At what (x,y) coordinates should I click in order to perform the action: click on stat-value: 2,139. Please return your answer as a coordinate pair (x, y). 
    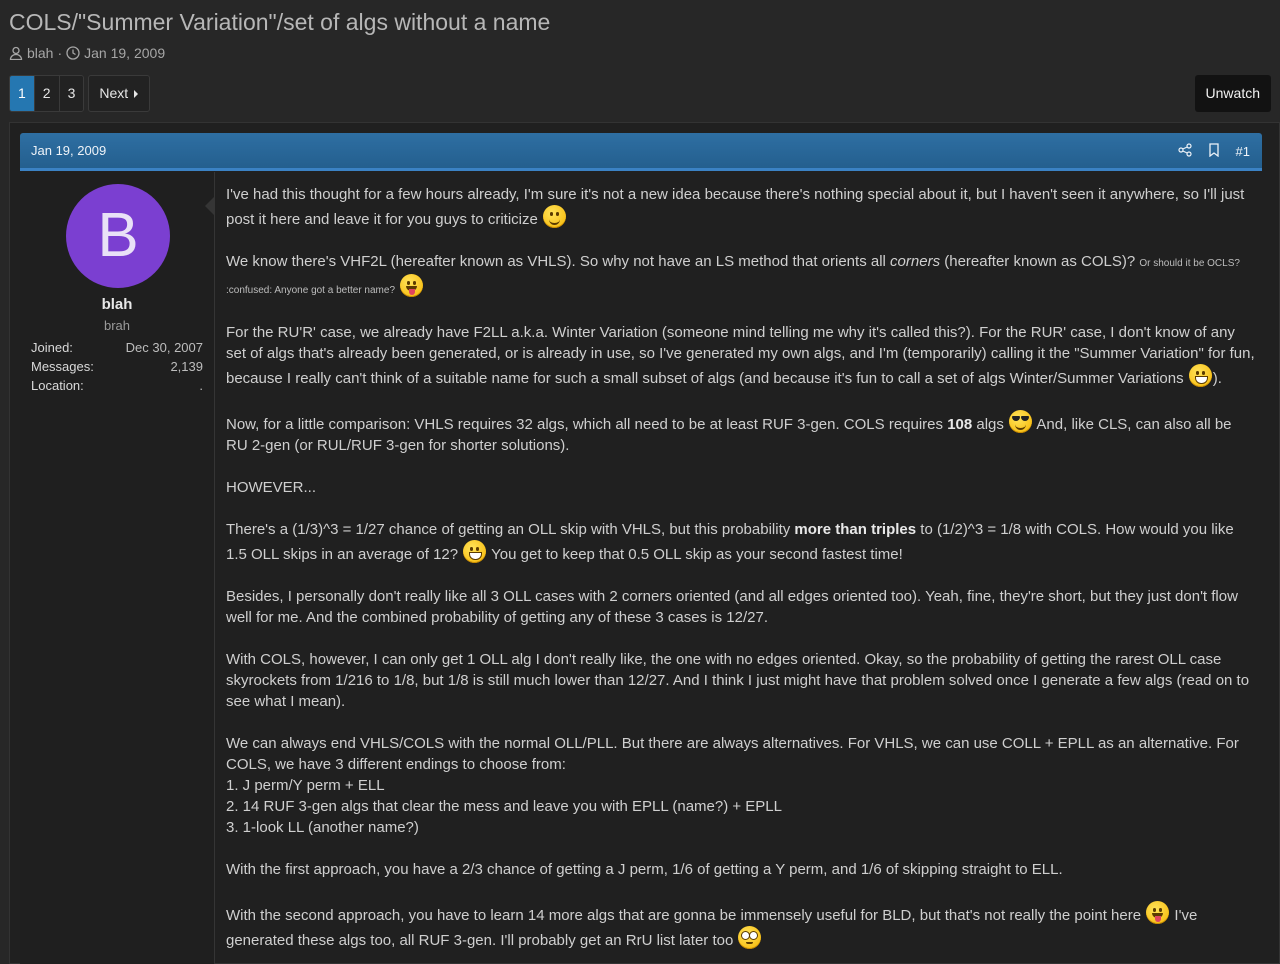
    Looking at the image, I should click on (186, 366).